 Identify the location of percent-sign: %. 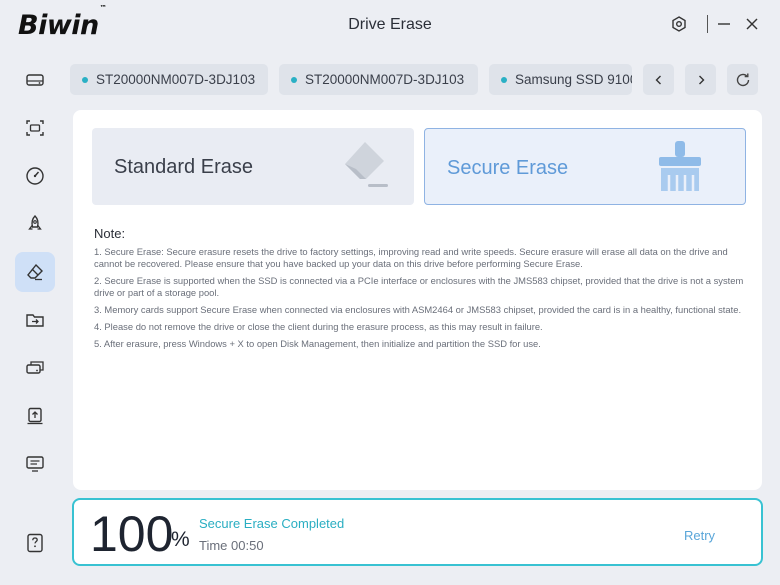
(180, 539).